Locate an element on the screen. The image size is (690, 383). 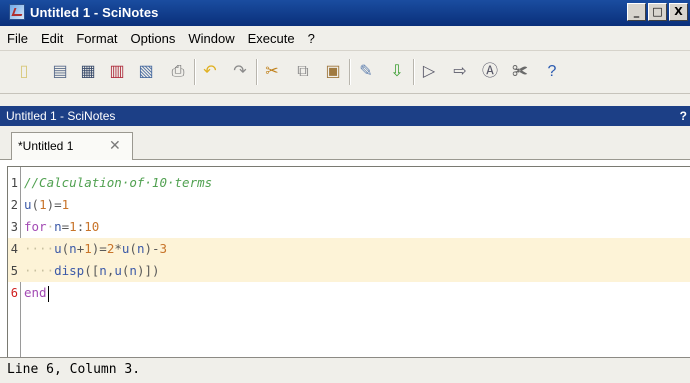
code-line: 4 ····u(n+1)=2*u(n)-3 is located at coordinates (349, 249).